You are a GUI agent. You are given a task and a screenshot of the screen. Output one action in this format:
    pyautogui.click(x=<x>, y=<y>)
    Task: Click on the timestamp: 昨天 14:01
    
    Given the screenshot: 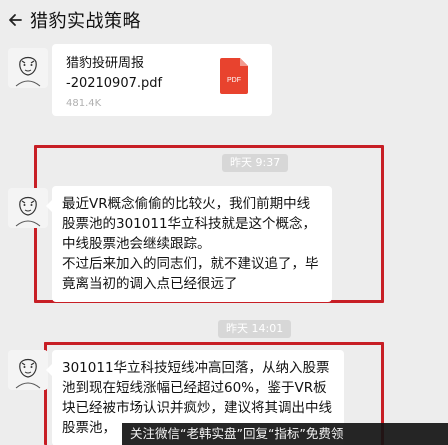 What is the action you would take?
    pyautogui.click(x=255, y=329)
    